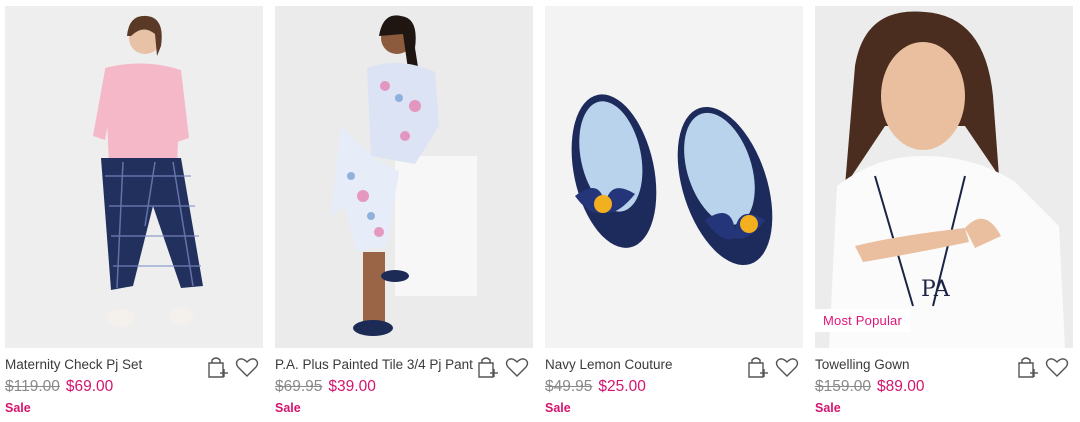  What do you see at coordinates (299, 386) in the screenshot?
I see `was-price: $69.95` at bounding box center [299, 386].